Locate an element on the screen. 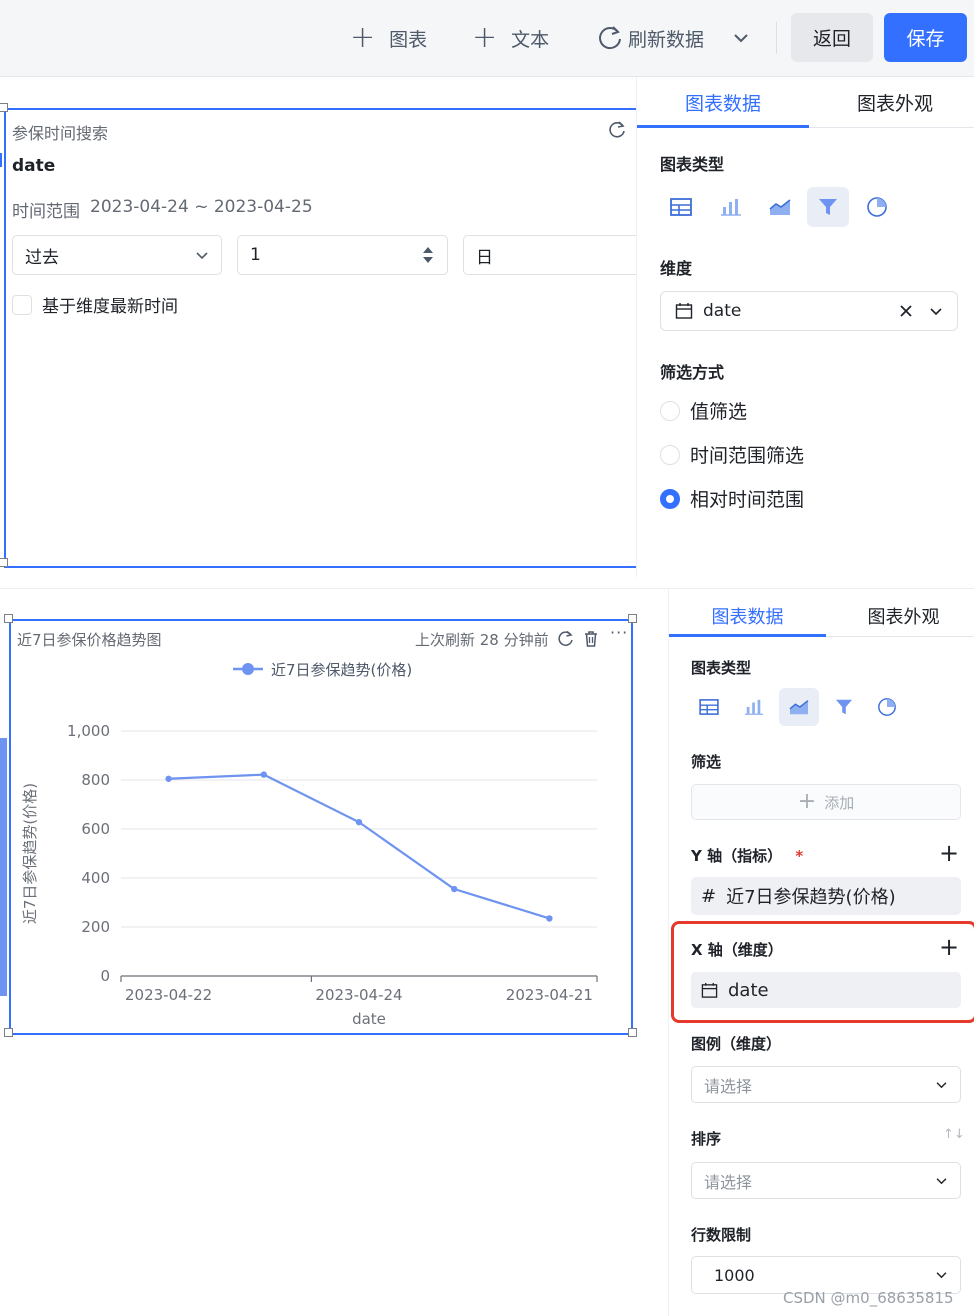 The height and width of the screenshot is (1316, 974). chart-widget-title: 近7日参保价格趋势图 is located at coordinates (89, 640).